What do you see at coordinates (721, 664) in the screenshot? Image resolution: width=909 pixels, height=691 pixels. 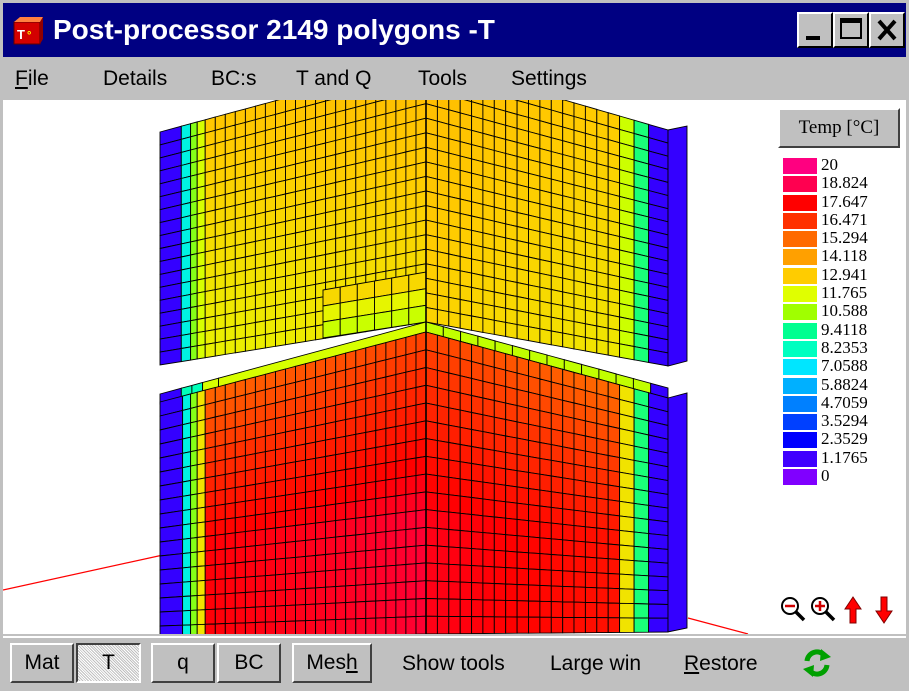 I see `restore-link: Restore` at bounding box center [721, 664].